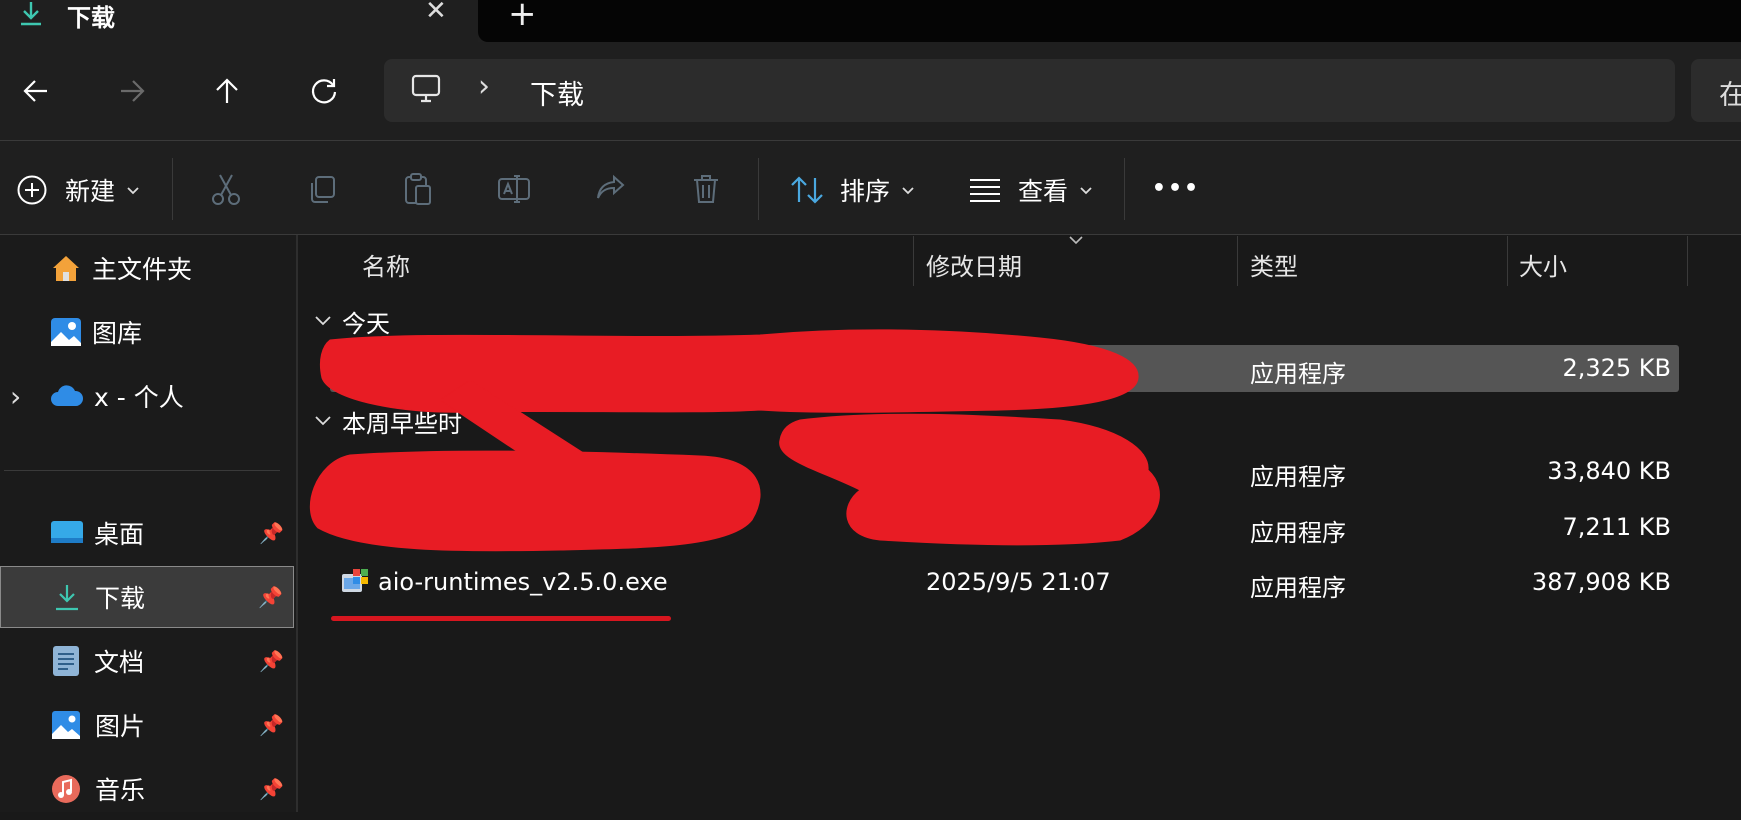 Image resolution: width=1741 pixels, height=820 pixels. I want to click on refresh-icon, so click(324, 91).